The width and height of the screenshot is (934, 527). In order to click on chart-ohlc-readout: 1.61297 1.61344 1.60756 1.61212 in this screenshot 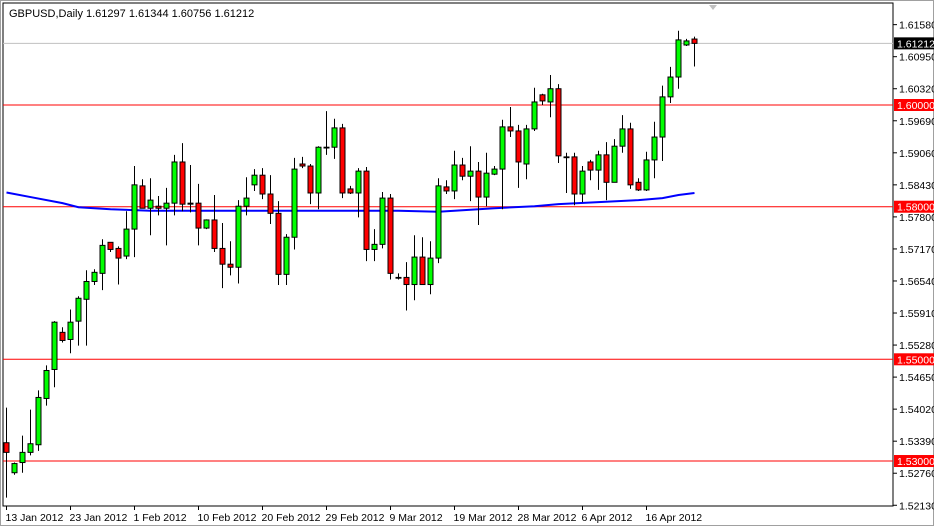, I will do `click(170, 14)`.